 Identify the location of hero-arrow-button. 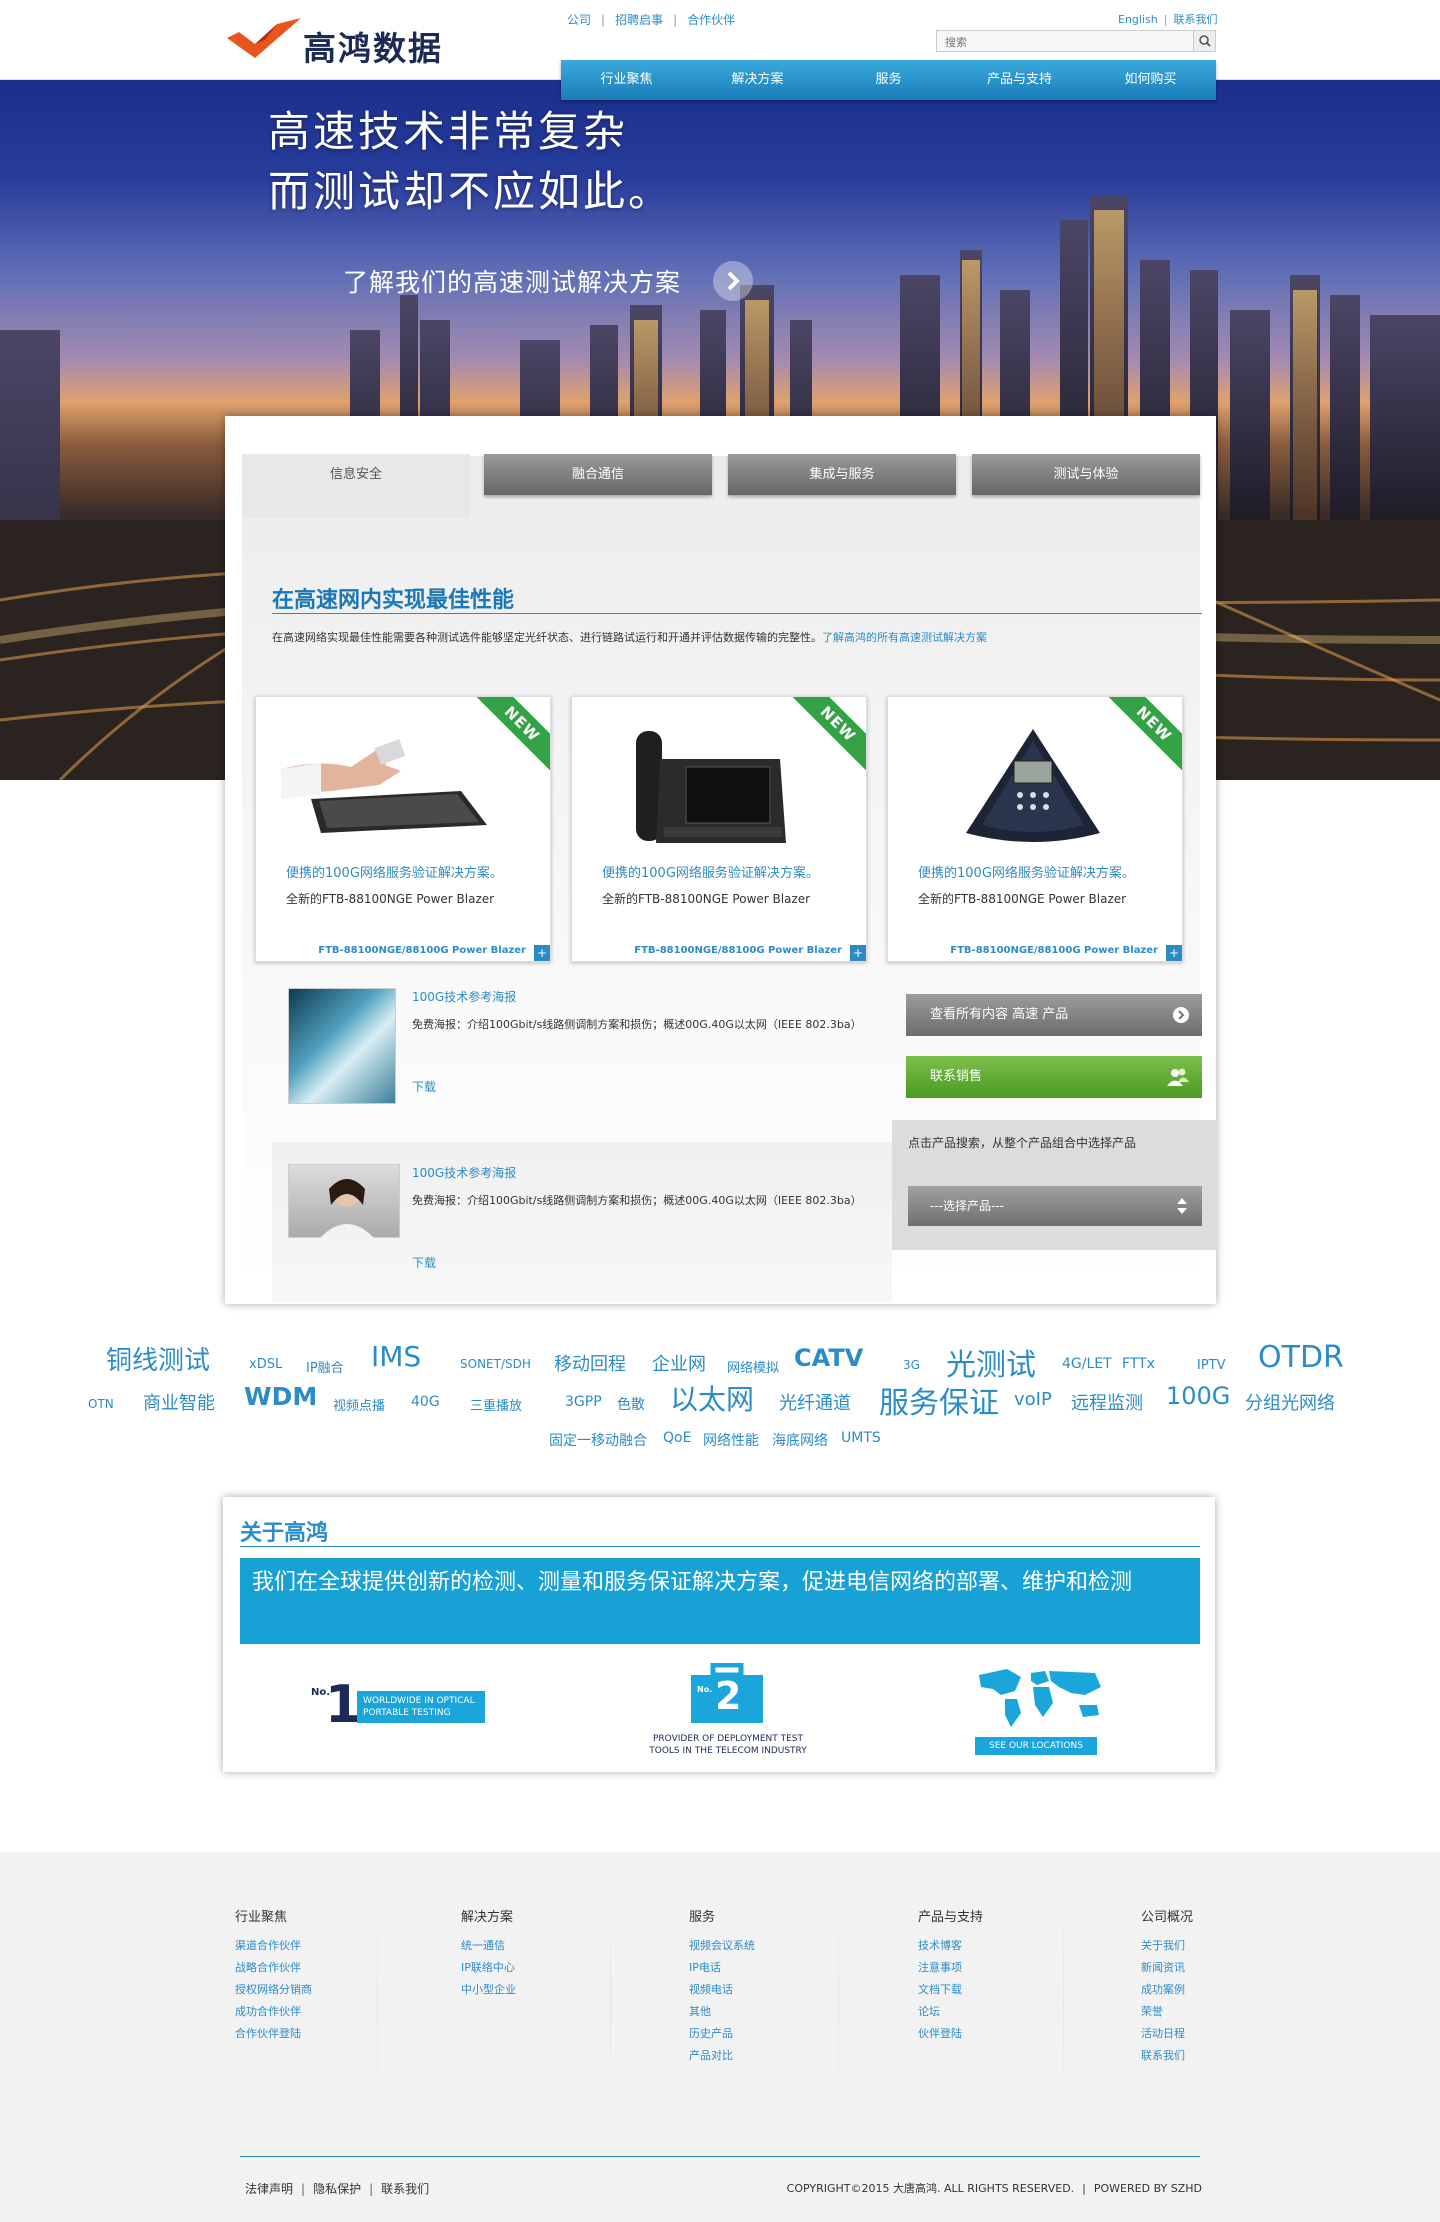
(733, 281).